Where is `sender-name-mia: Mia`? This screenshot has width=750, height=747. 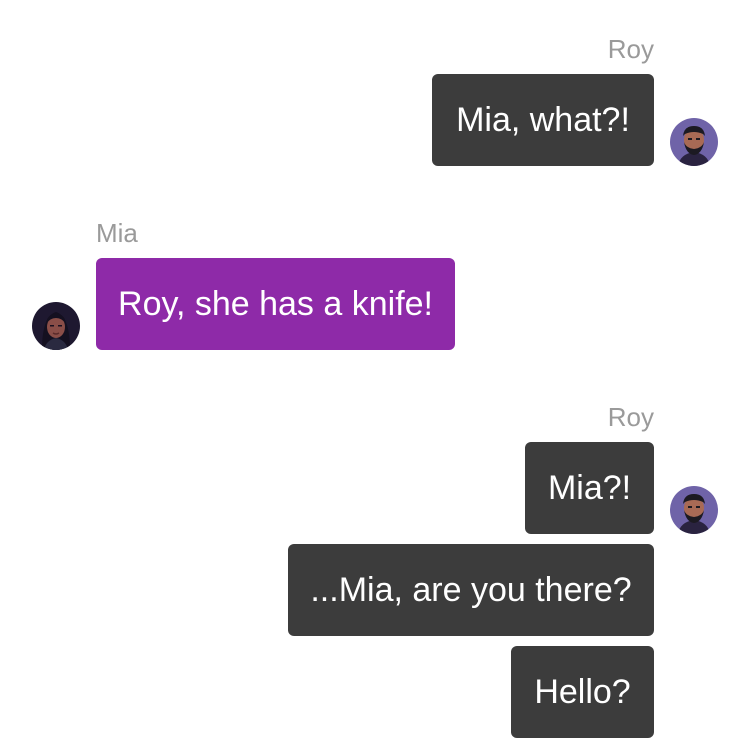 sender-name-mia: Mia is located at coordinates (117, 233).